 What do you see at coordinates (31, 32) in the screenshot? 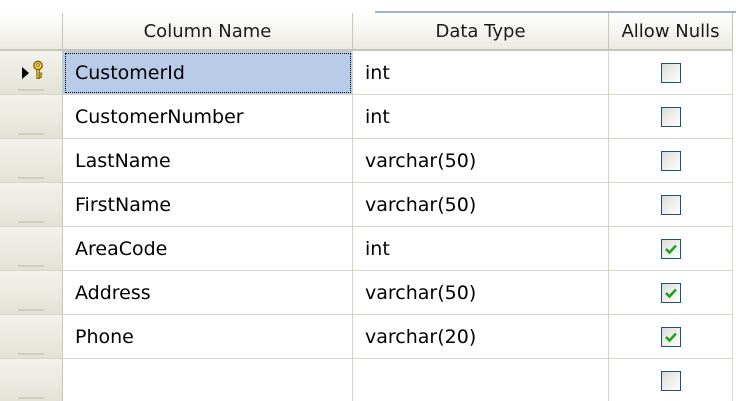
I see `row-selector-header` at bounding box center [31, 32].